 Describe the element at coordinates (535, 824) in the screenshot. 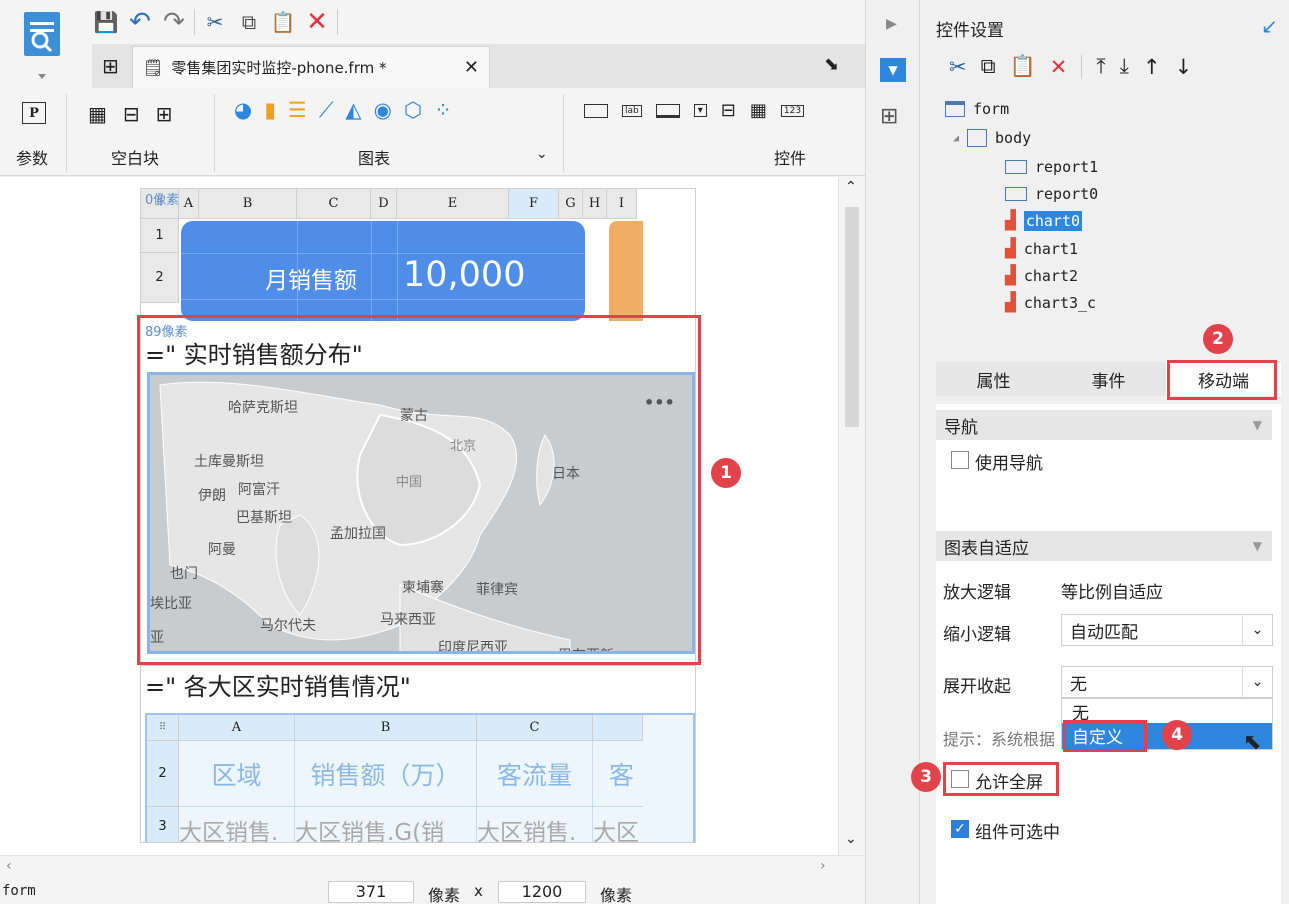

I see `table-data-cell: 大区销售.` at that location.